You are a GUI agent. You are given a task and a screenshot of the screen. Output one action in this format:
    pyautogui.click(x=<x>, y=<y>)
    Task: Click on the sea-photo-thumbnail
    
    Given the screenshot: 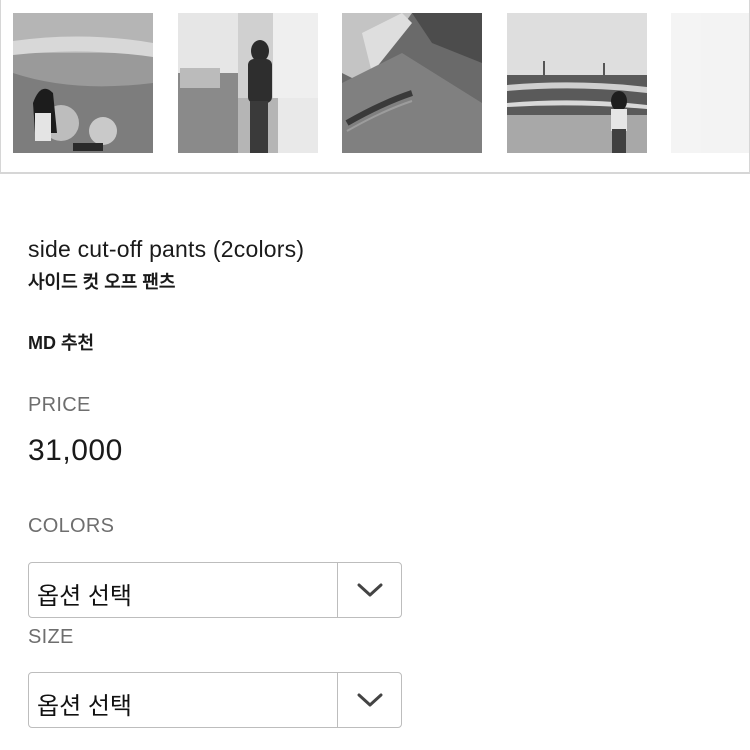 What is the action you would take?
    pyautogui.click(x=577, y=83)
    